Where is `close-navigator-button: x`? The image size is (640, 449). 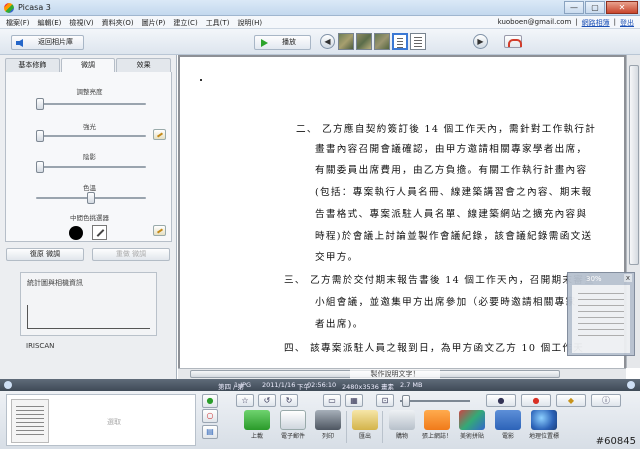 close-navigator-button: x is located at coordinates (628, 278).